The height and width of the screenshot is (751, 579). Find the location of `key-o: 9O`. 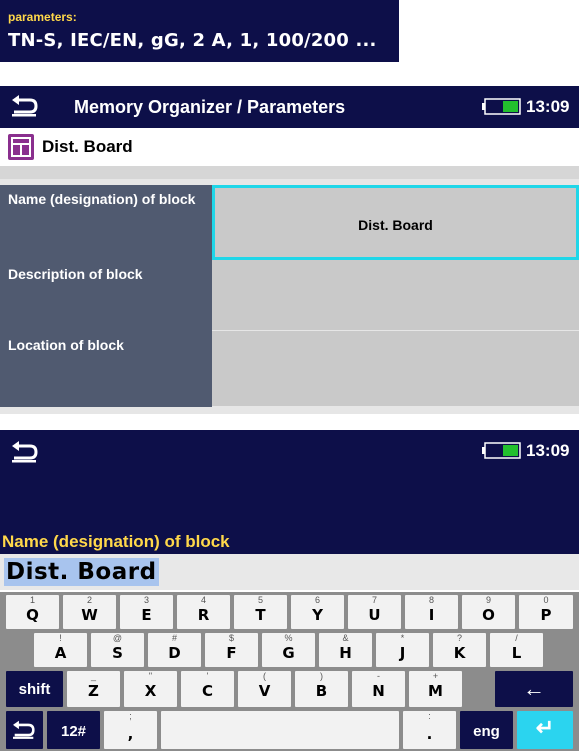

key-o: 9O is located at coordinates (488, 612).